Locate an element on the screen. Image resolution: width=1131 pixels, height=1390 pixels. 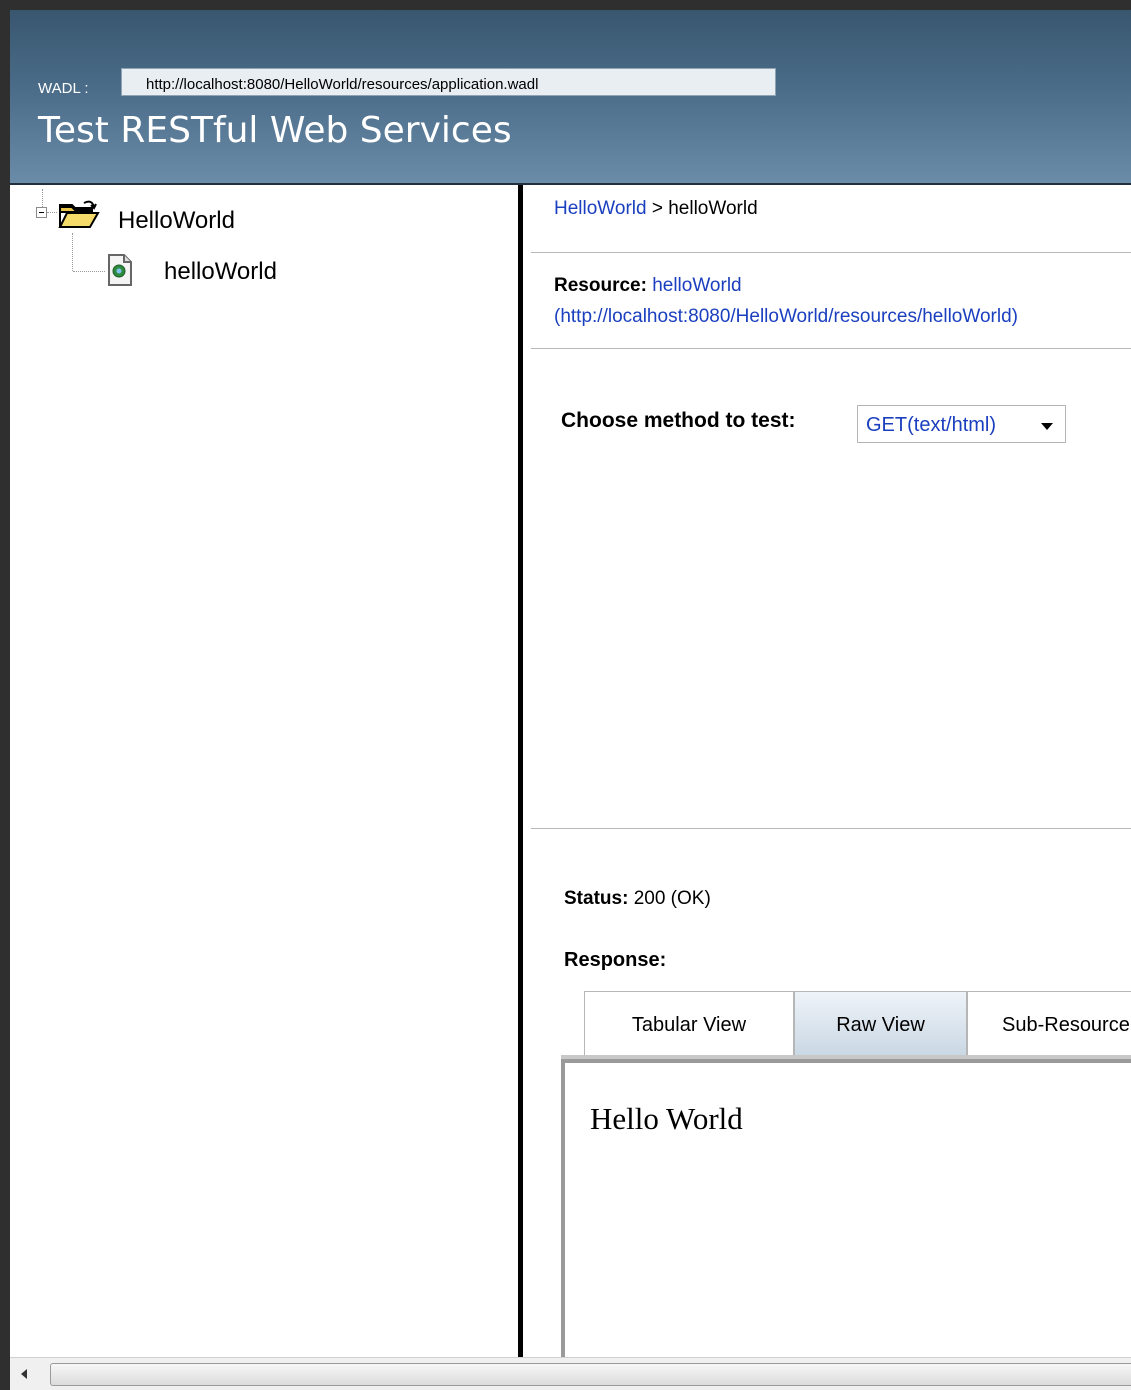
response-content-panel: Hello World is located at coordinates (846, 1208).